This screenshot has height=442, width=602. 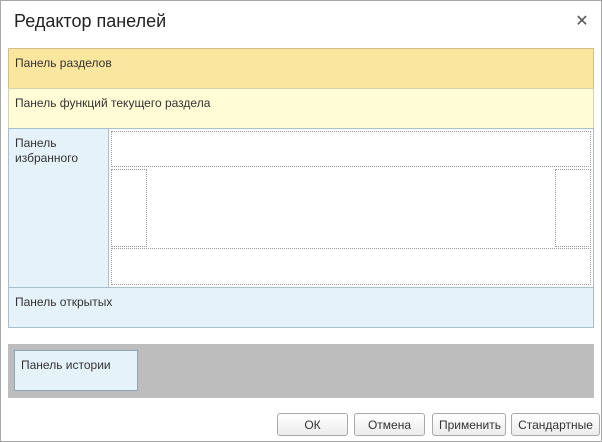 I want to click on drop-slot-bottom, so click(x=351, y=266).